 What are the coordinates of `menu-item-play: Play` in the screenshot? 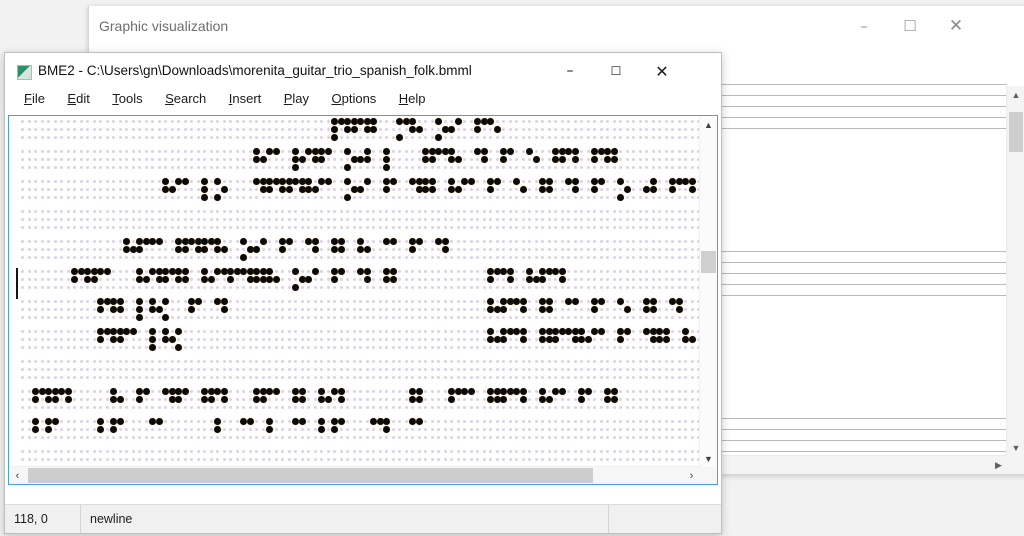 It's located at (296, 98).